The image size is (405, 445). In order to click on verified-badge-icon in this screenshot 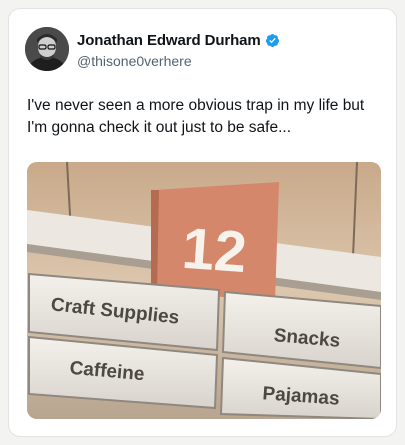, I will do `click(272, 40)`.